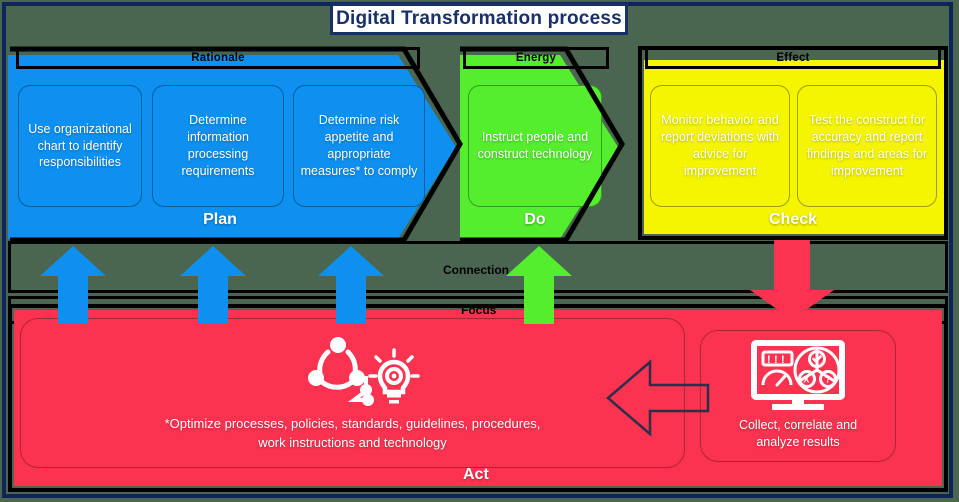  I want to click on svg-text: X, so click(806, 379).